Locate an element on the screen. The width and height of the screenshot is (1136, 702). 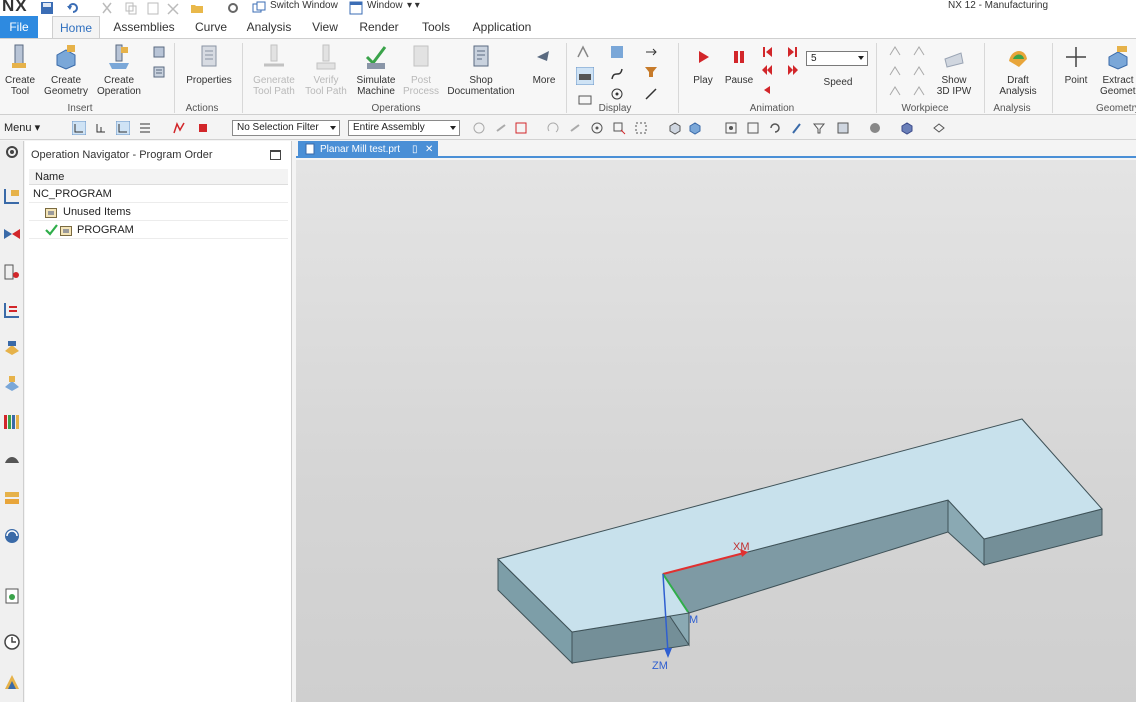
step-forward-icon is located at coordinates (793, 52).